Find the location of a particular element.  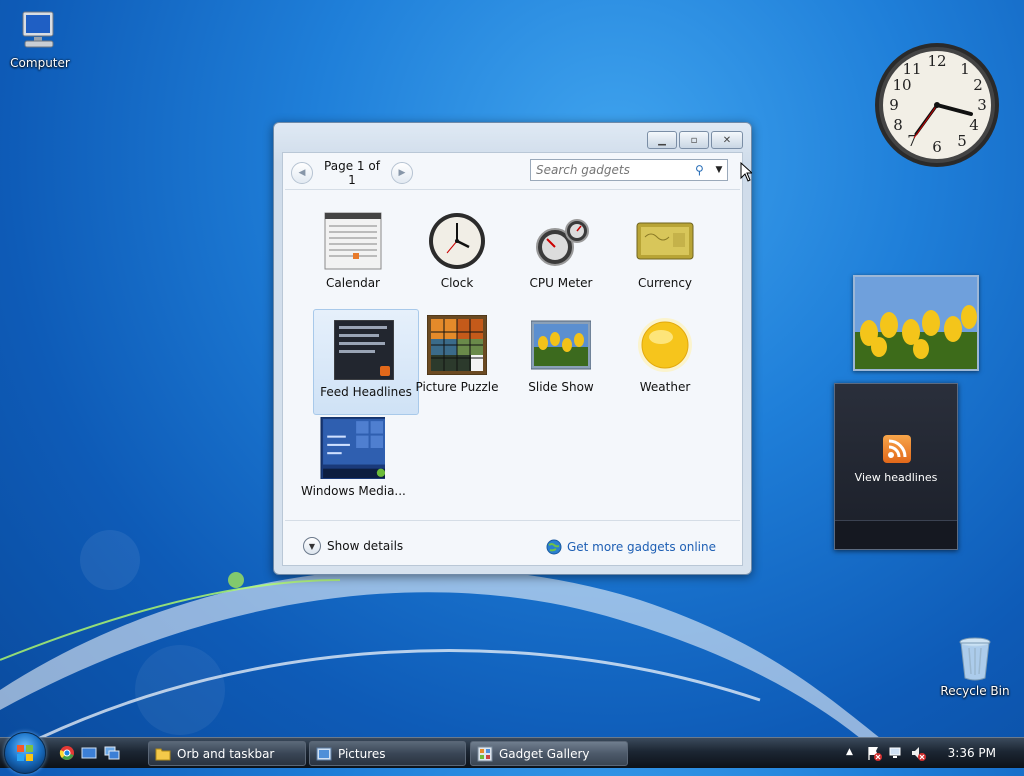

rss-icon is located at coordinates (897, 449).